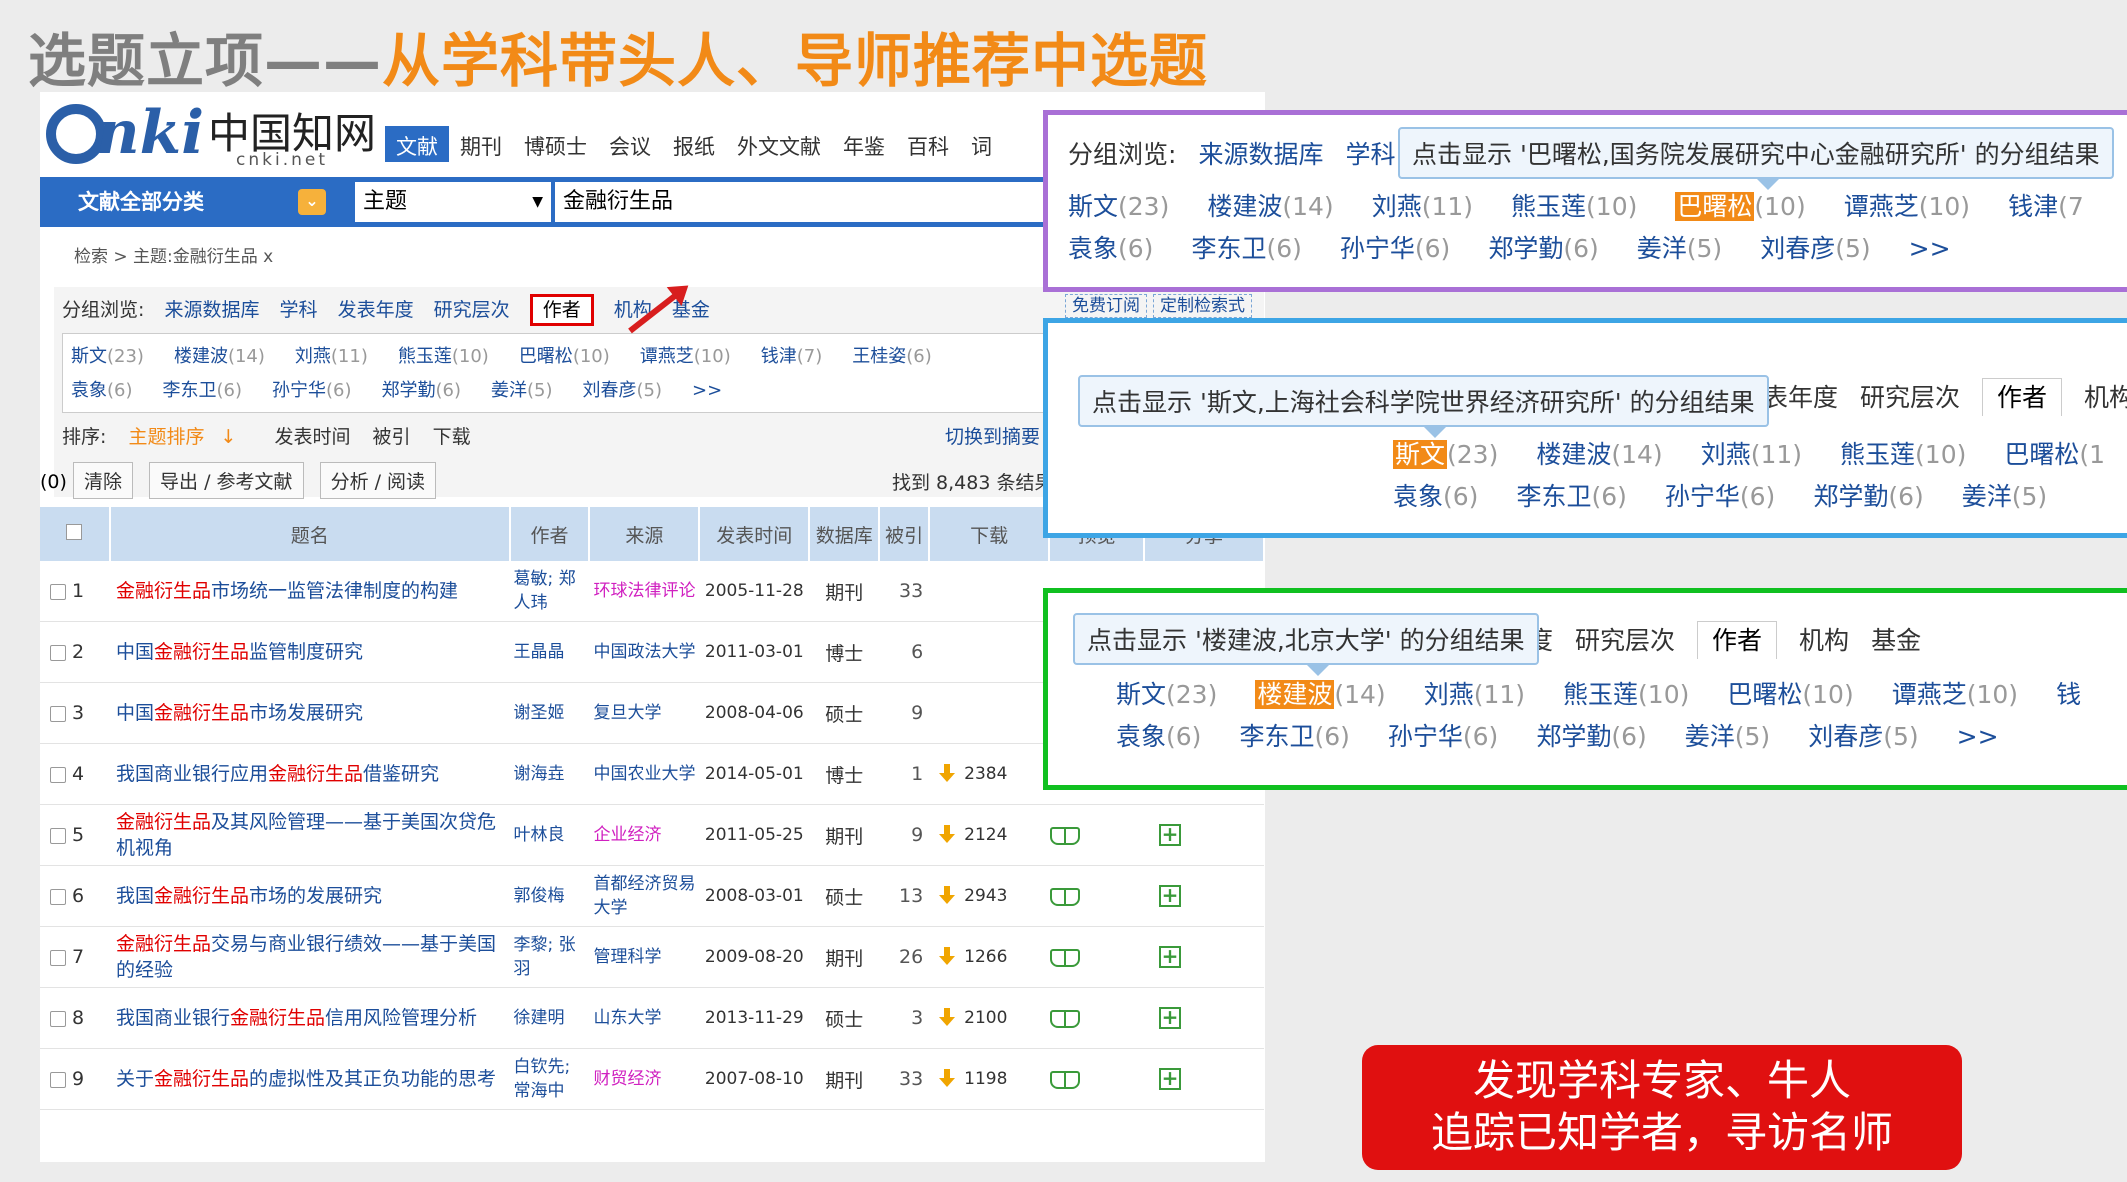 This screenshot has height=1182, width=2127. What do you see at coordinates (892, 355) in the screenshot?
I see `author-link: 王桂姿(6)` at bounding box center [892, 355].